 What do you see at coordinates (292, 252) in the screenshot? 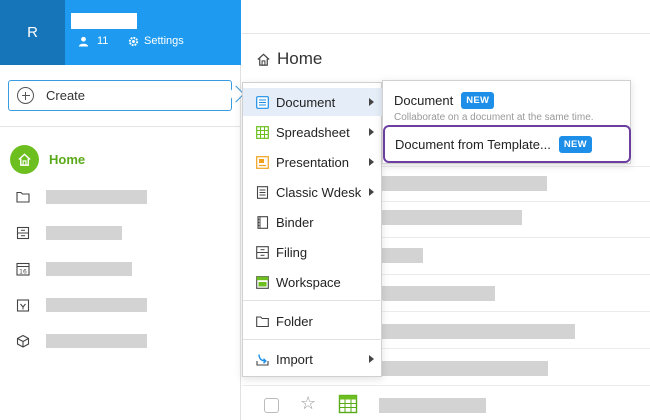
I see `menu-item-label: Filing` at bounding box center [292, 252].